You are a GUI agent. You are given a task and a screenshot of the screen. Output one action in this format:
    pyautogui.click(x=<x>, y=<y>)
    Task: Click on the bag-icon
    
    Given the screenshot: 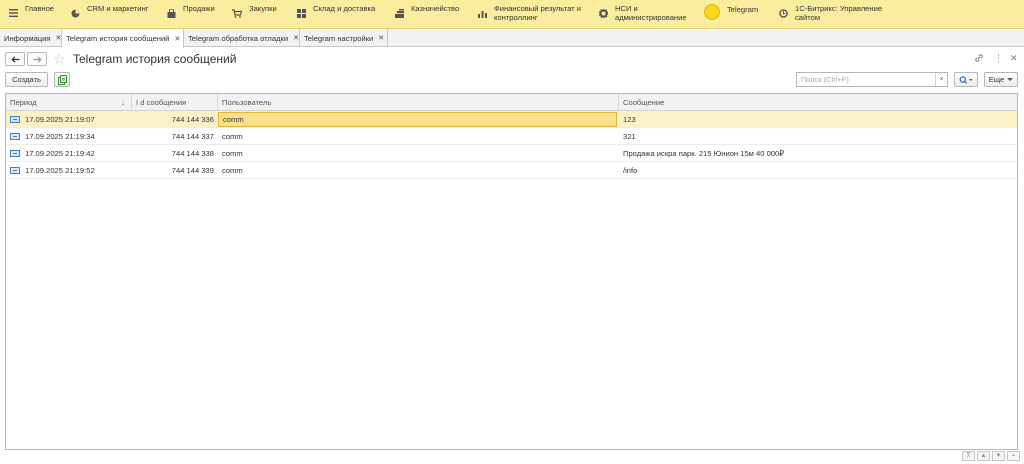 What is the action you would take?
    pyautogui.click(x=171, y=13)
    